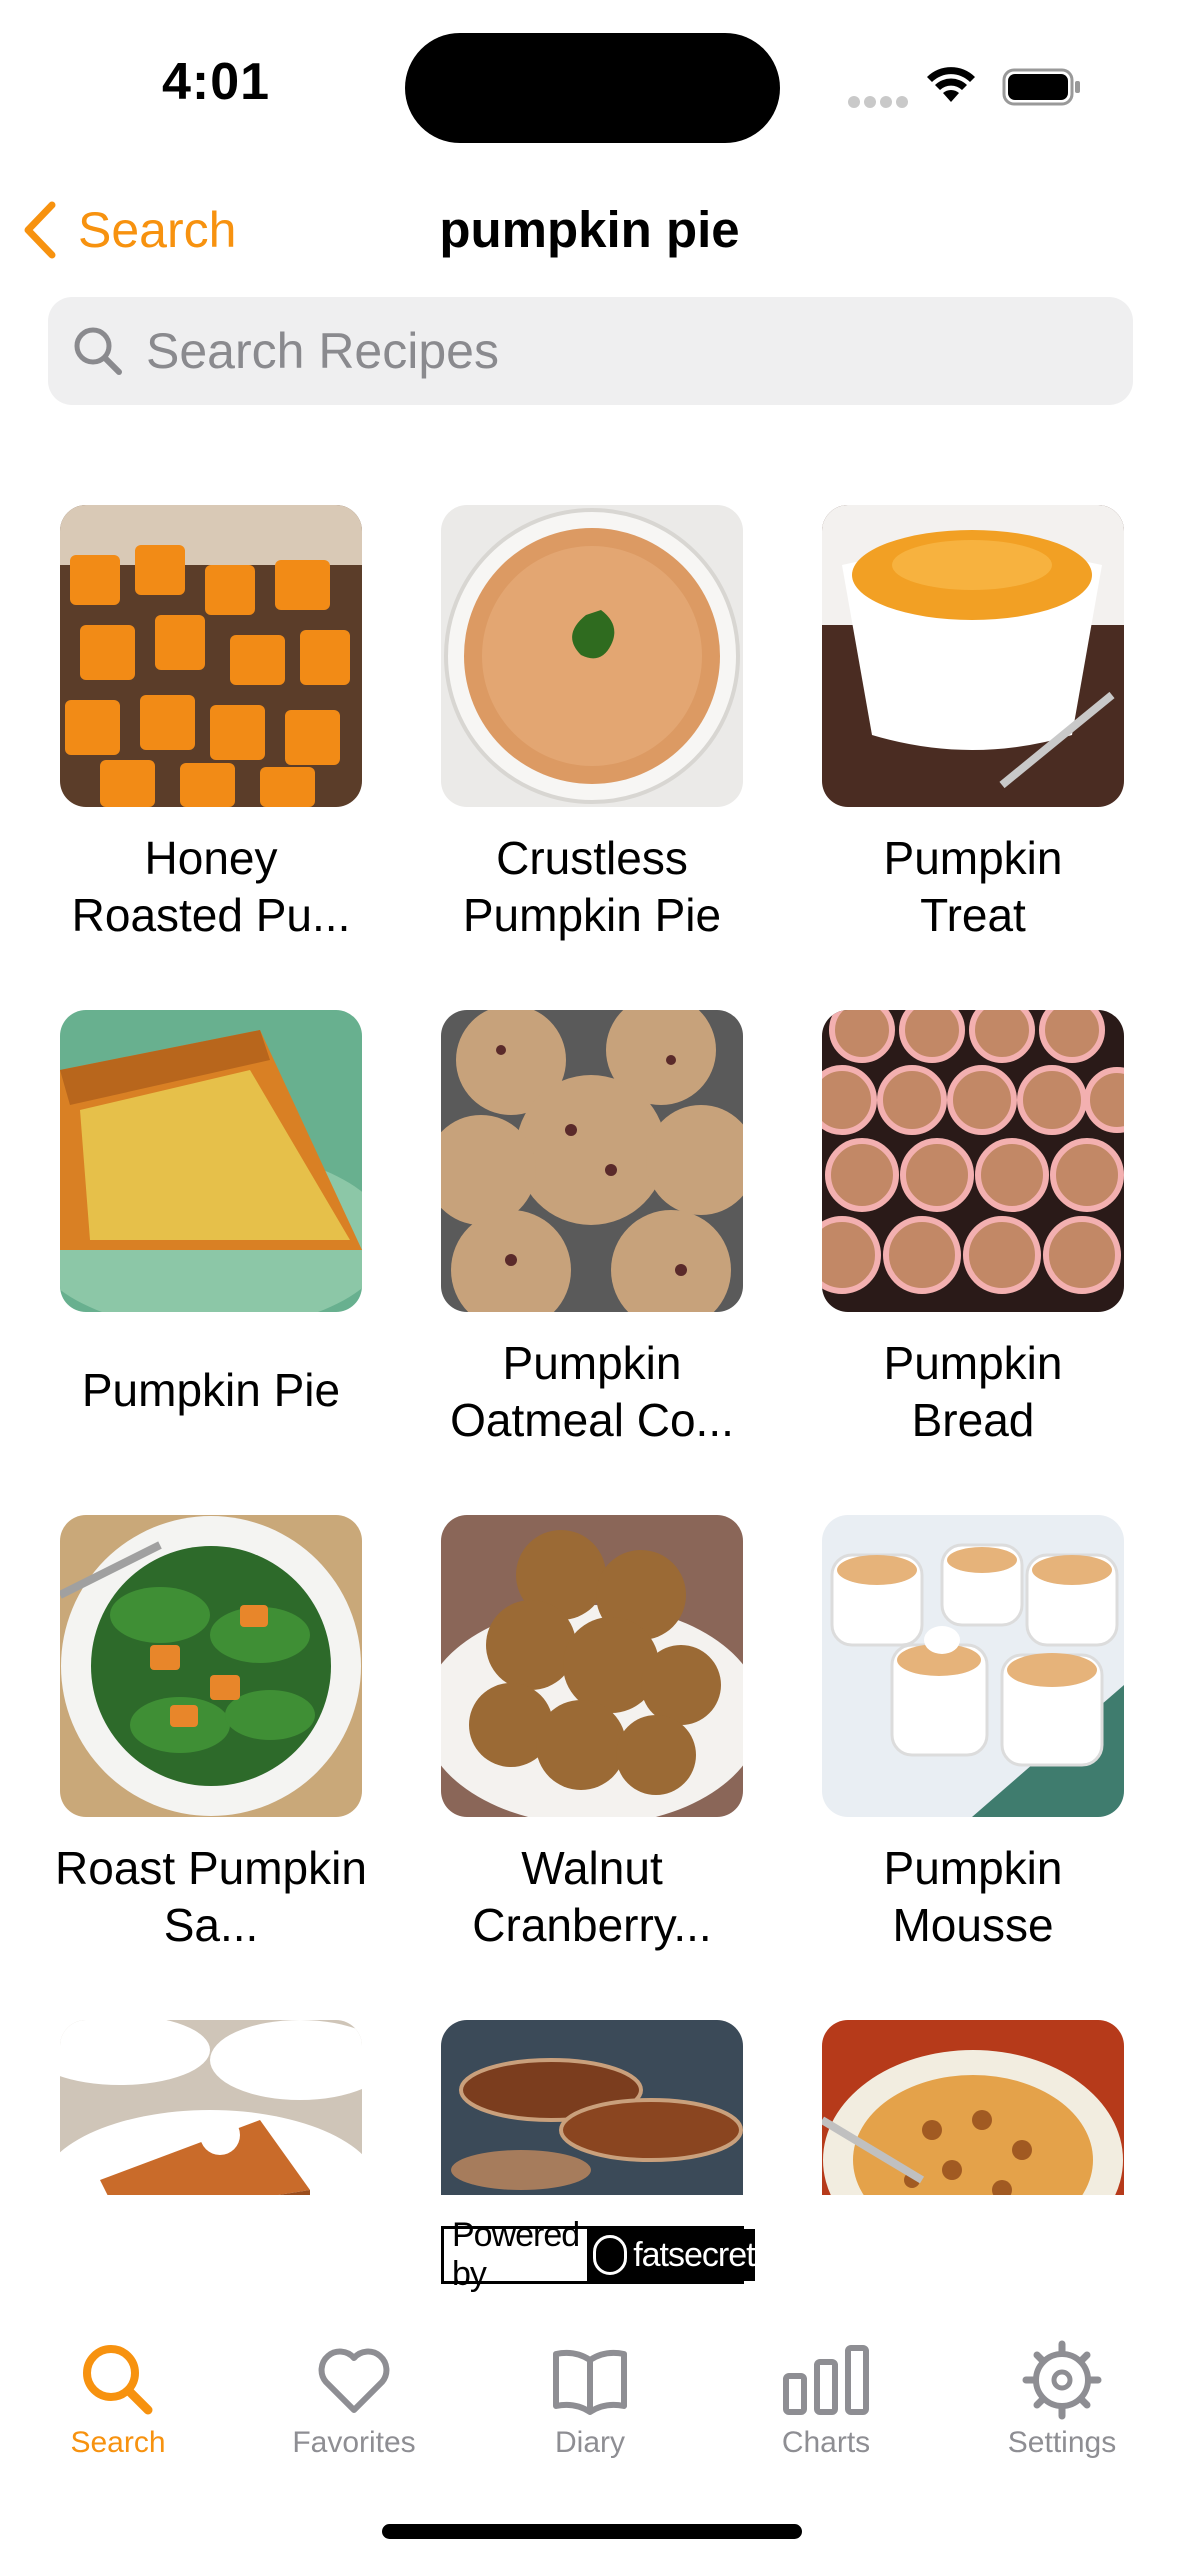  What do you see at coordinates (354, 2442) in the screenshot?
I see `tab-label: Favorites` at bounding box center [354, 2442].